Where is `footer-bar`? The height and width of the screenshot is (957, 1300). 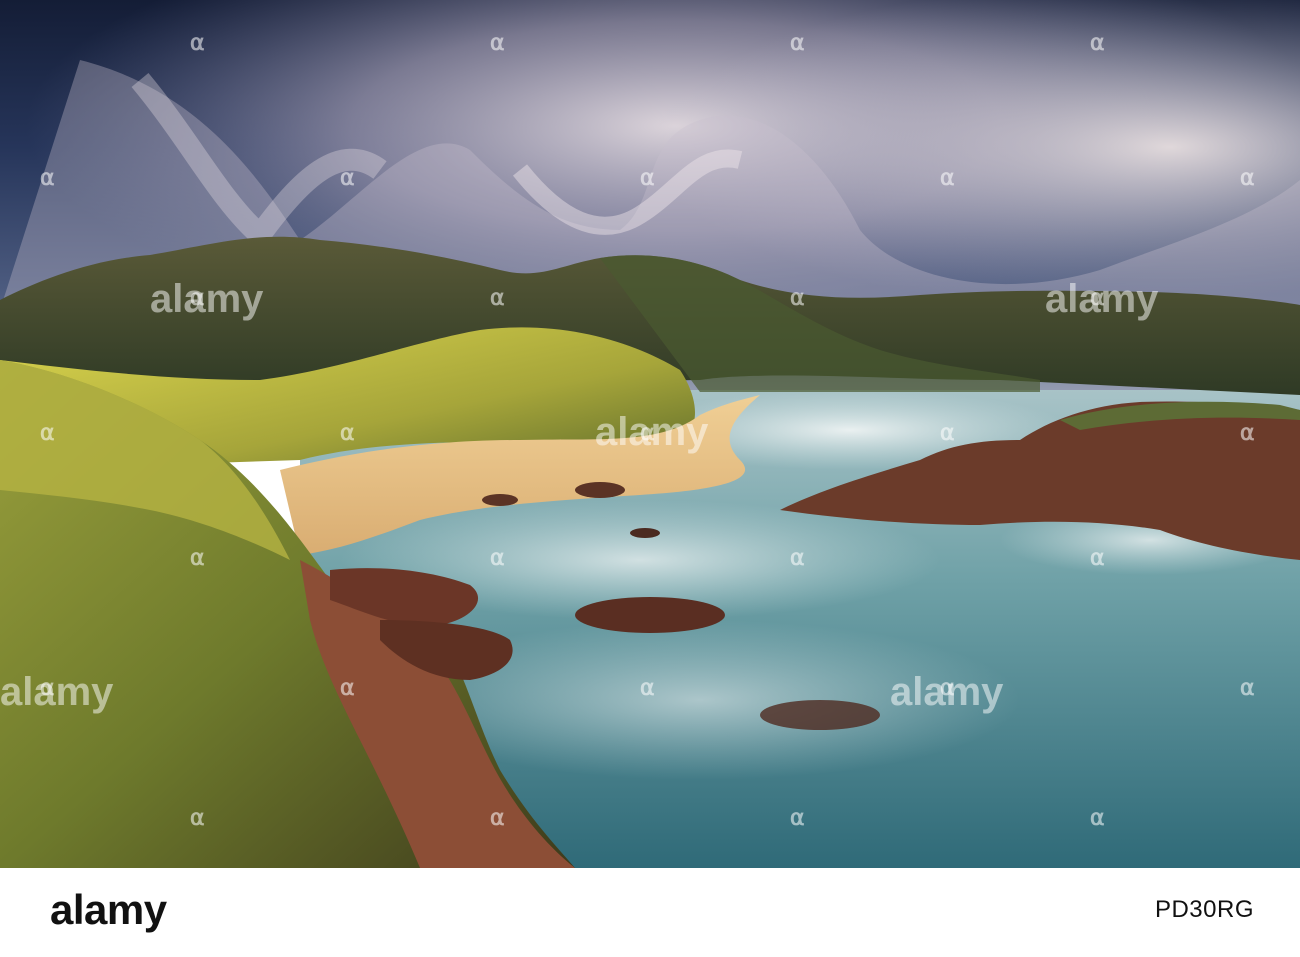
footer-bar is located at coordinates (650, 912).